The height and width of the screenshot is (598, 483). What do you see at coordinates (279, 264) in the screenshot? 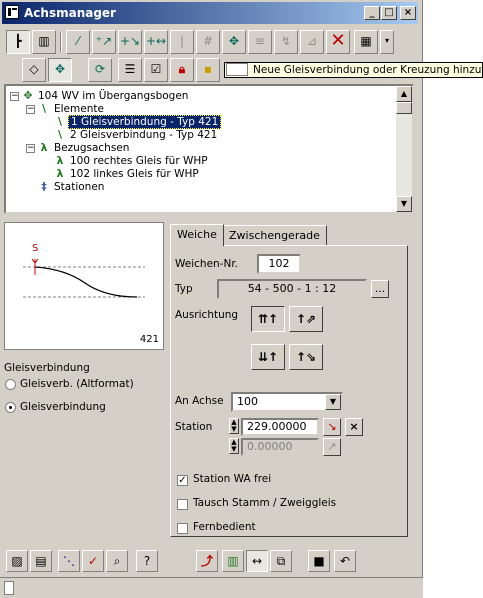
I see `weichen-nr-input: 102` at bounding box center [279, 264].